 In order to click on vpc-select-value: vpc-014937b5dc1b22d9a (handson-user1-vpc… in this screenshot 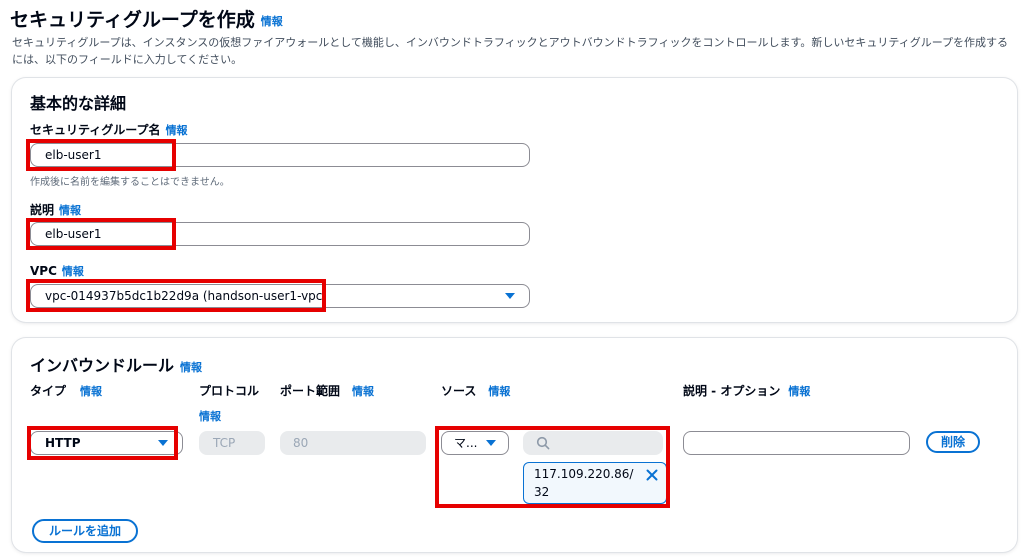, I will do `click(186, 296)`.